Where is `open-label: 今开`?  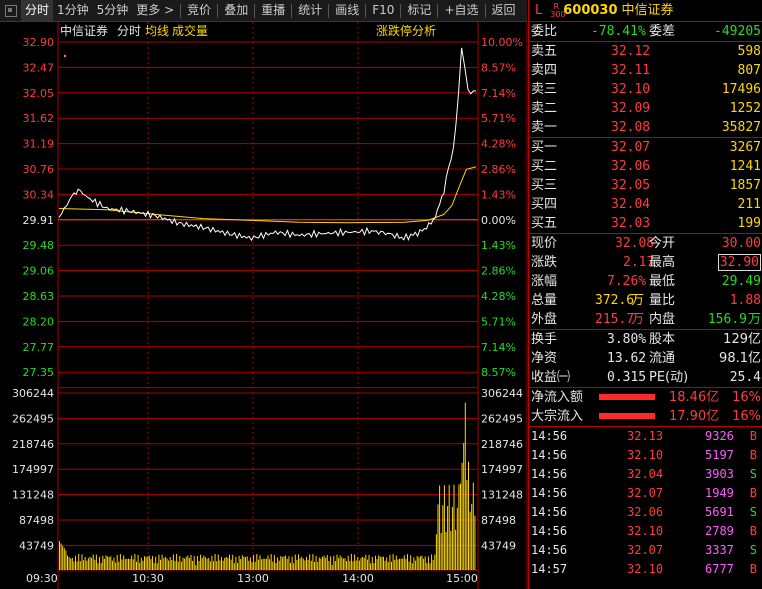
open-label: 今开 is located at coordinates (662, 243).